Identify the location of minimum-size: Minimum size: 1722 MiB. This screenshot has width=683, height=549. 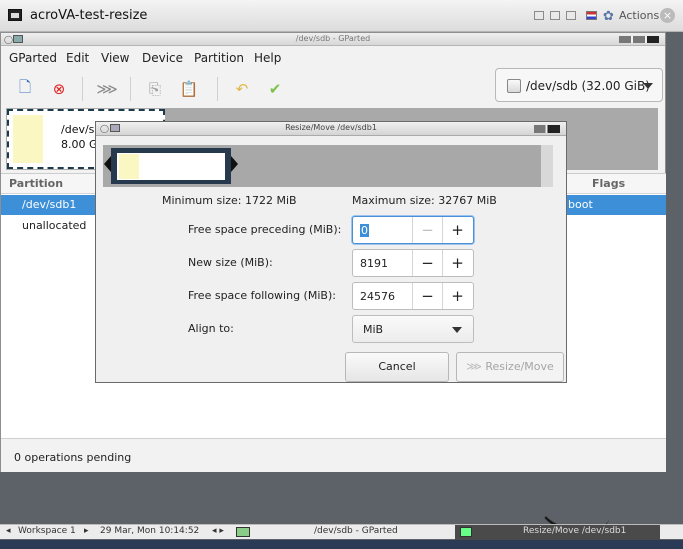
(229, 200).